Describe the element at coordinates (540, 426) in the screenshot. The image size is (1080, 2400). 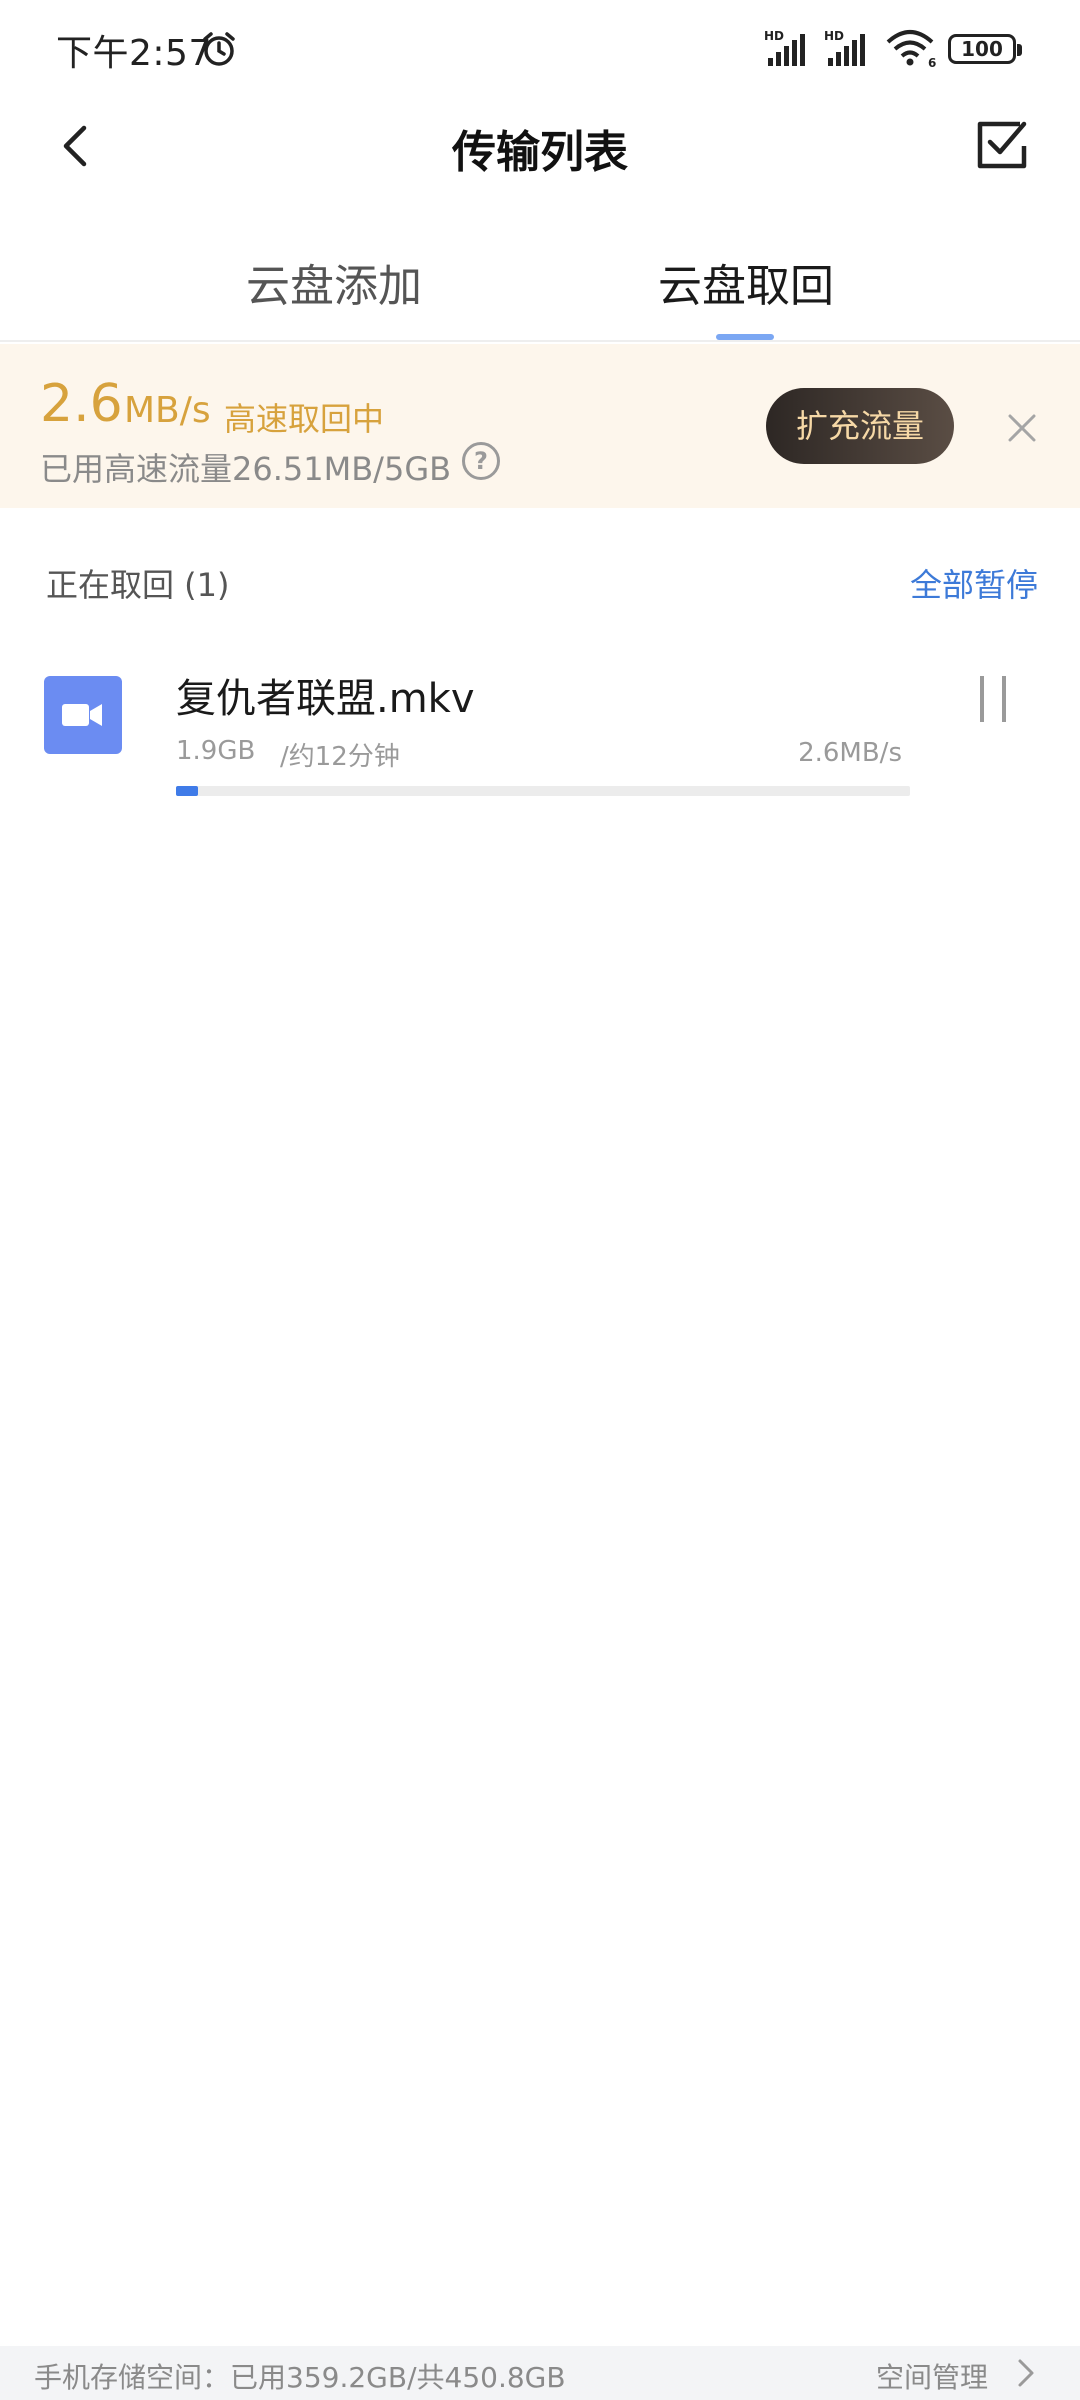
I see `speed-banner: 2.6 MB/s 高速取回中 已用高速流量26.51MB/5GB ? 扩充流量` at that location.